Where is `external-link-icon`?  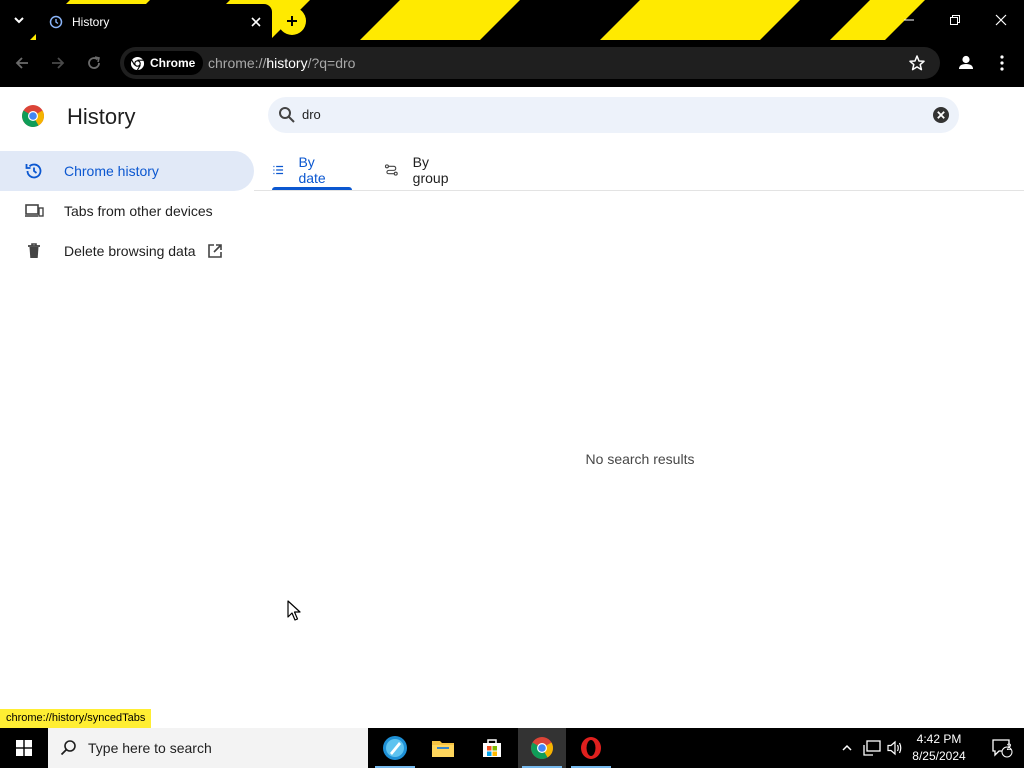
external-link-icon is located at coordinates (214, 251).